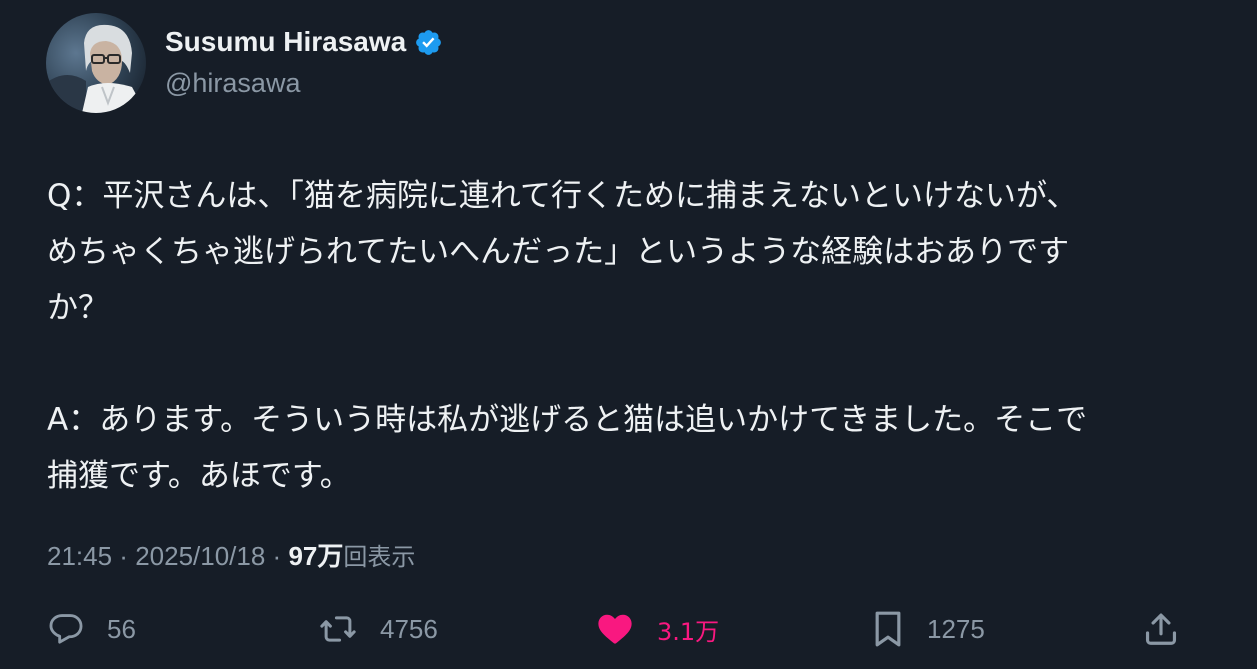 This screenshot has width=1257, height=669. I want to click on repost-count: 4756, so click(409, 628).